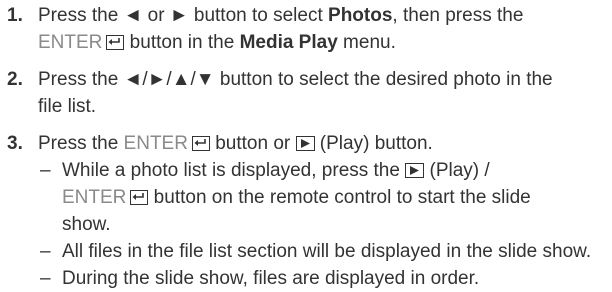 This screenshot has width=612, height=292. I want to click on step-text-segment: Press the ◄ or ► button to select, so click(183, 15).